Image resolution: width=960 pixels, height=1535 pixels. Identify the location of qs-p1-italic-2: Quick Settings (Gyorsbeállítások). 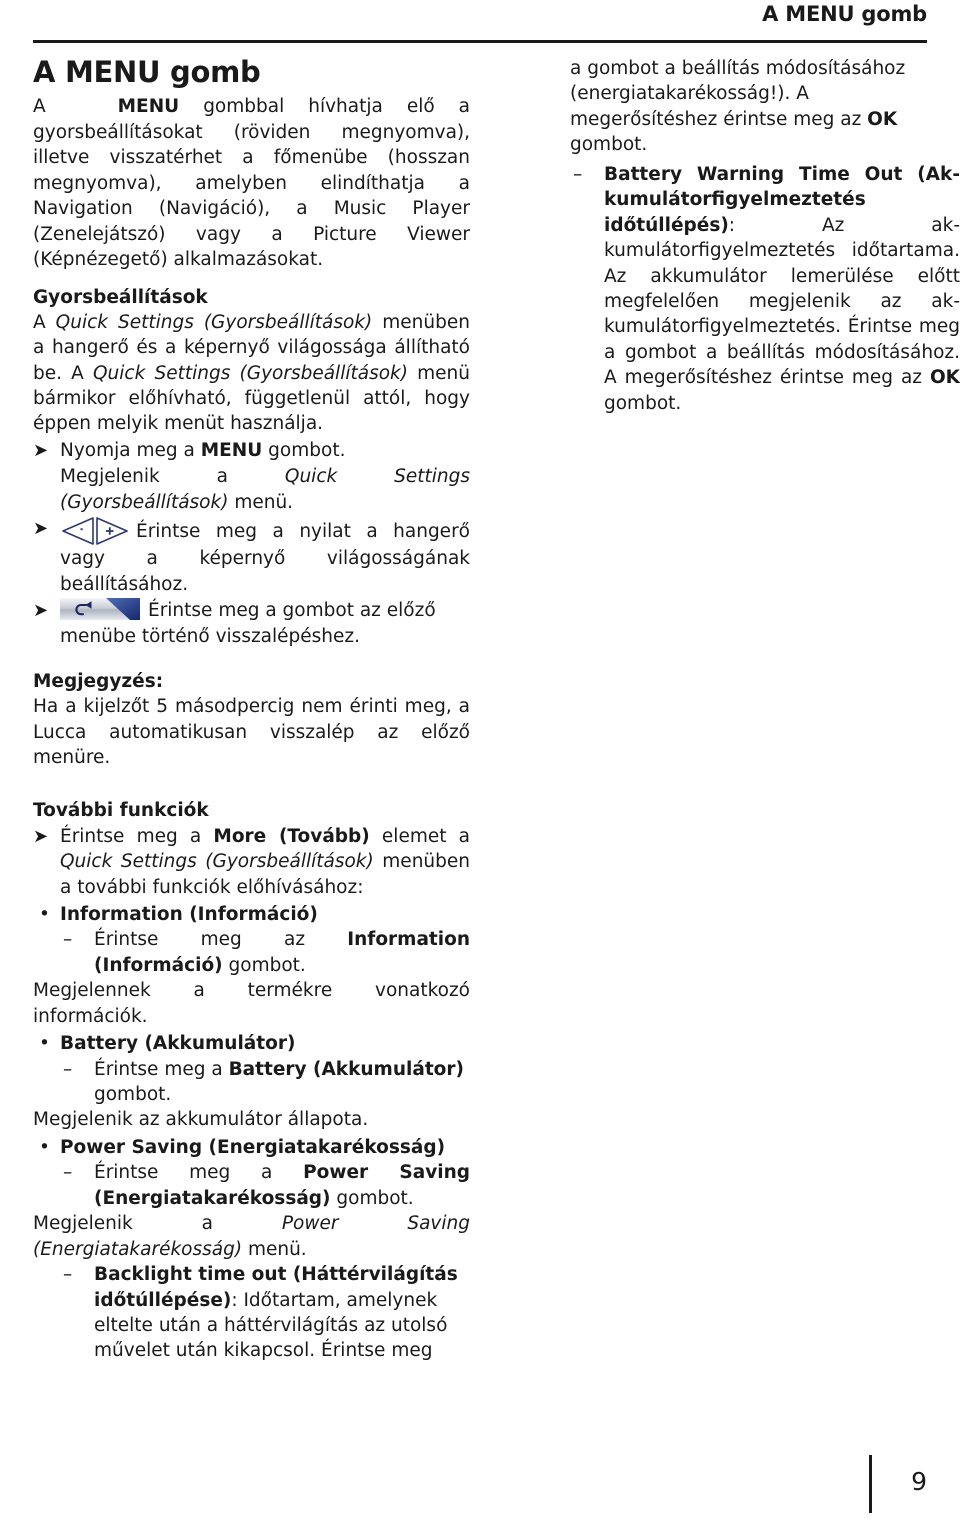
(250, 373).